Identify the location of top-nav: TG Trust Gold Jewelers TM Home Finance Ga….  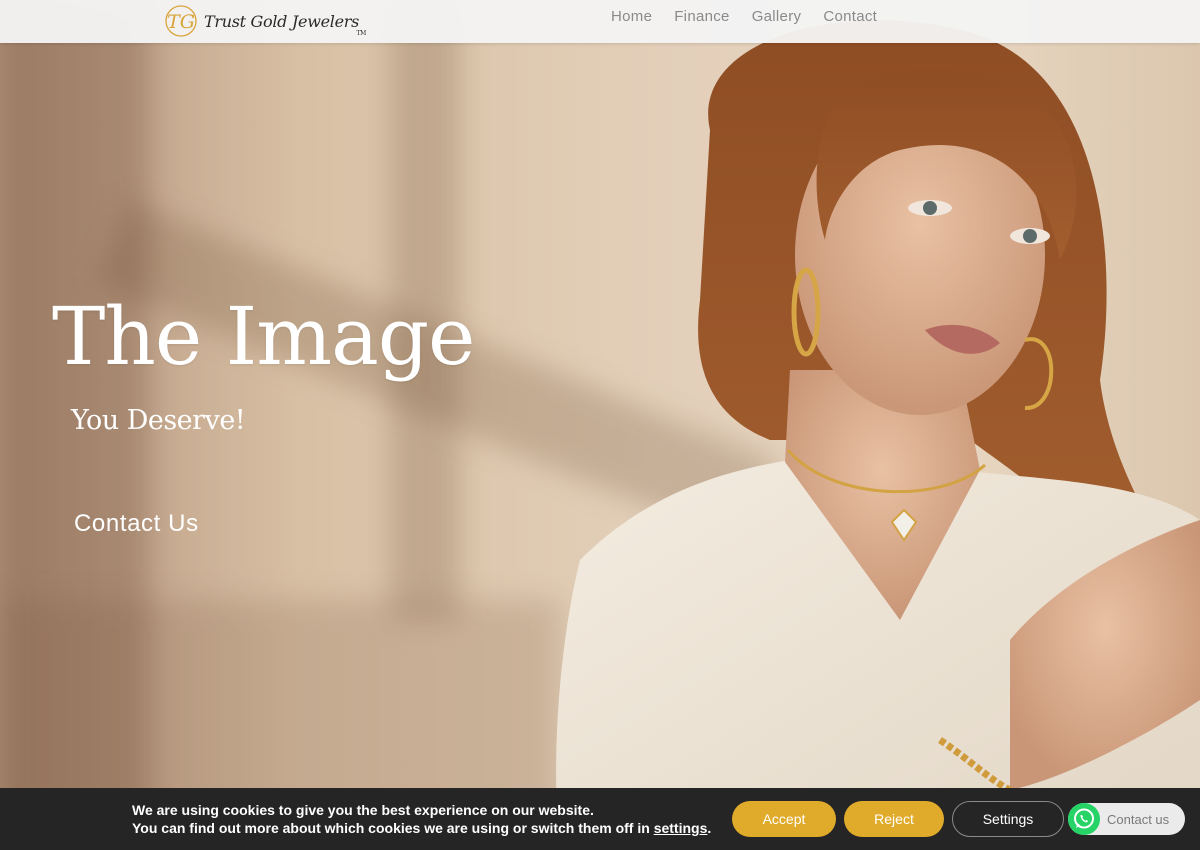
(600, 21).